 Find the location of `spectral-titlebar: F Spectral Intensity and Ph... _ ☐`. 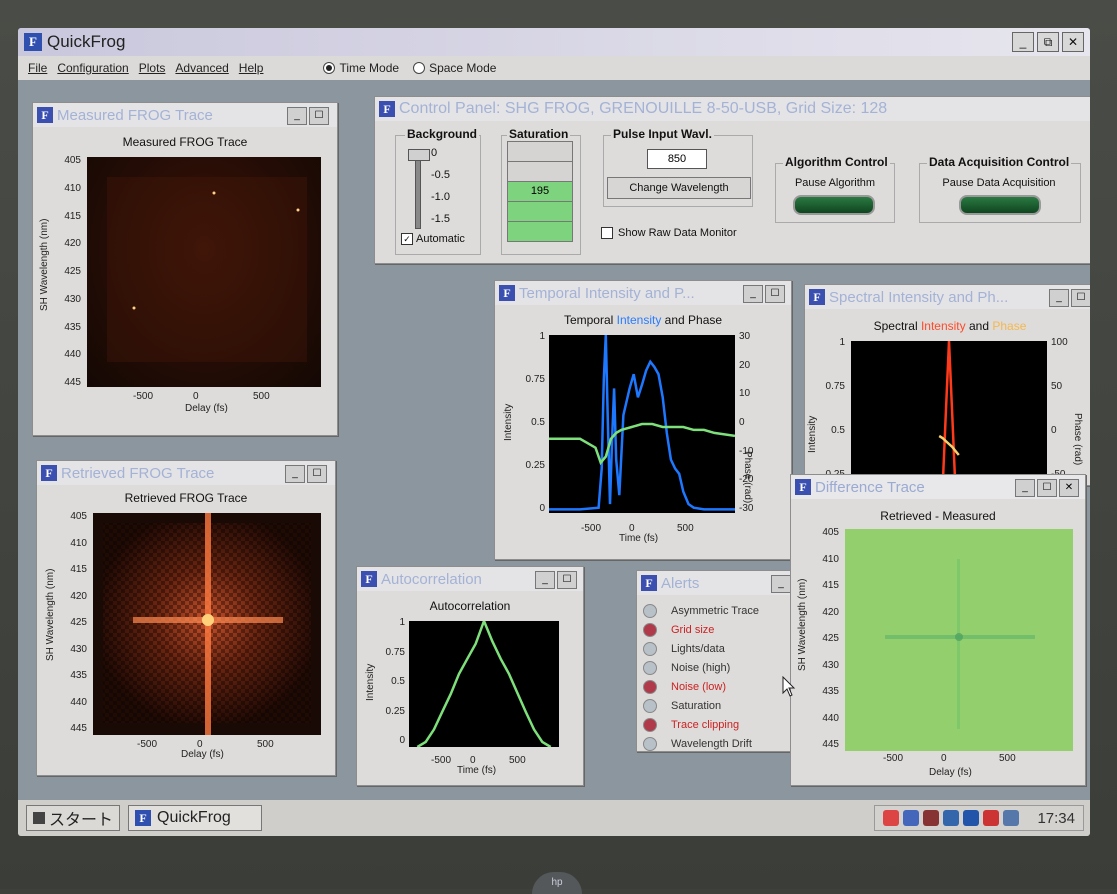

spectral-titlebar: F Spectral Intensity and Ph... _ ☐ is located at coordinates (947, 297).